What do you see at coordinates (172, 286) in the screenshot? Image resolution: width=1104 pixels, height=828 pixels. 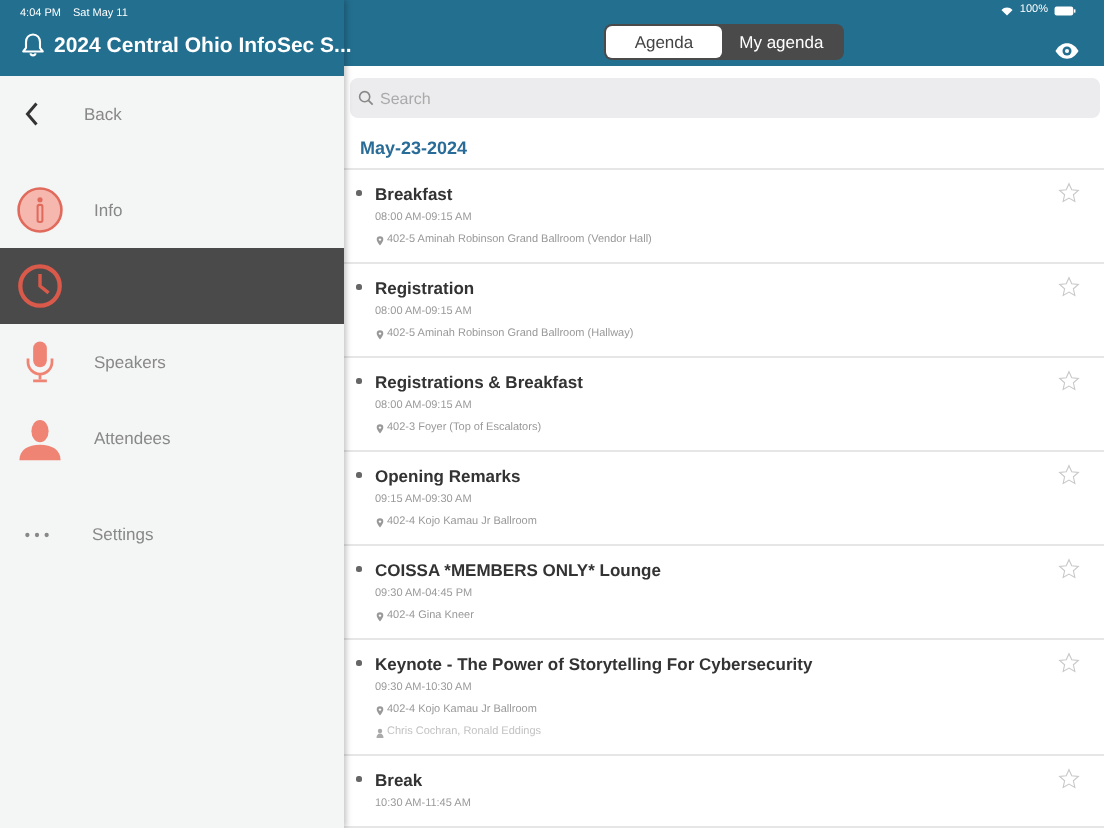 I see `sidebar-item` at bounding box center [172, 286].